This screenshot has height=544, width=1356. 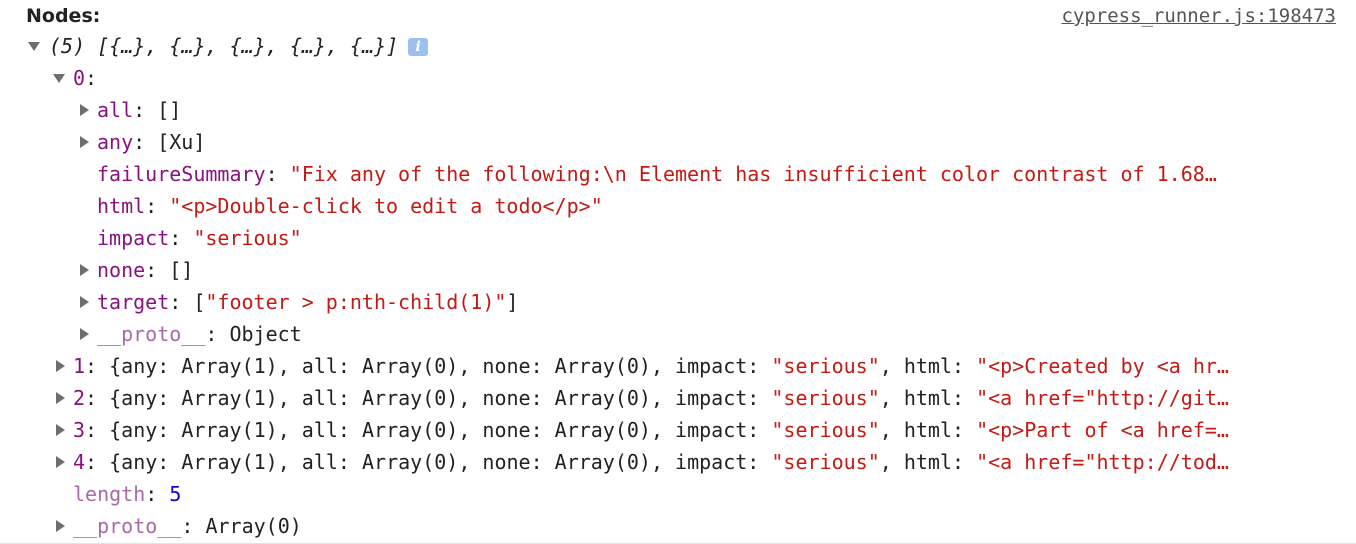 I want to click on node-index: 2, so click(x=79, y=398).